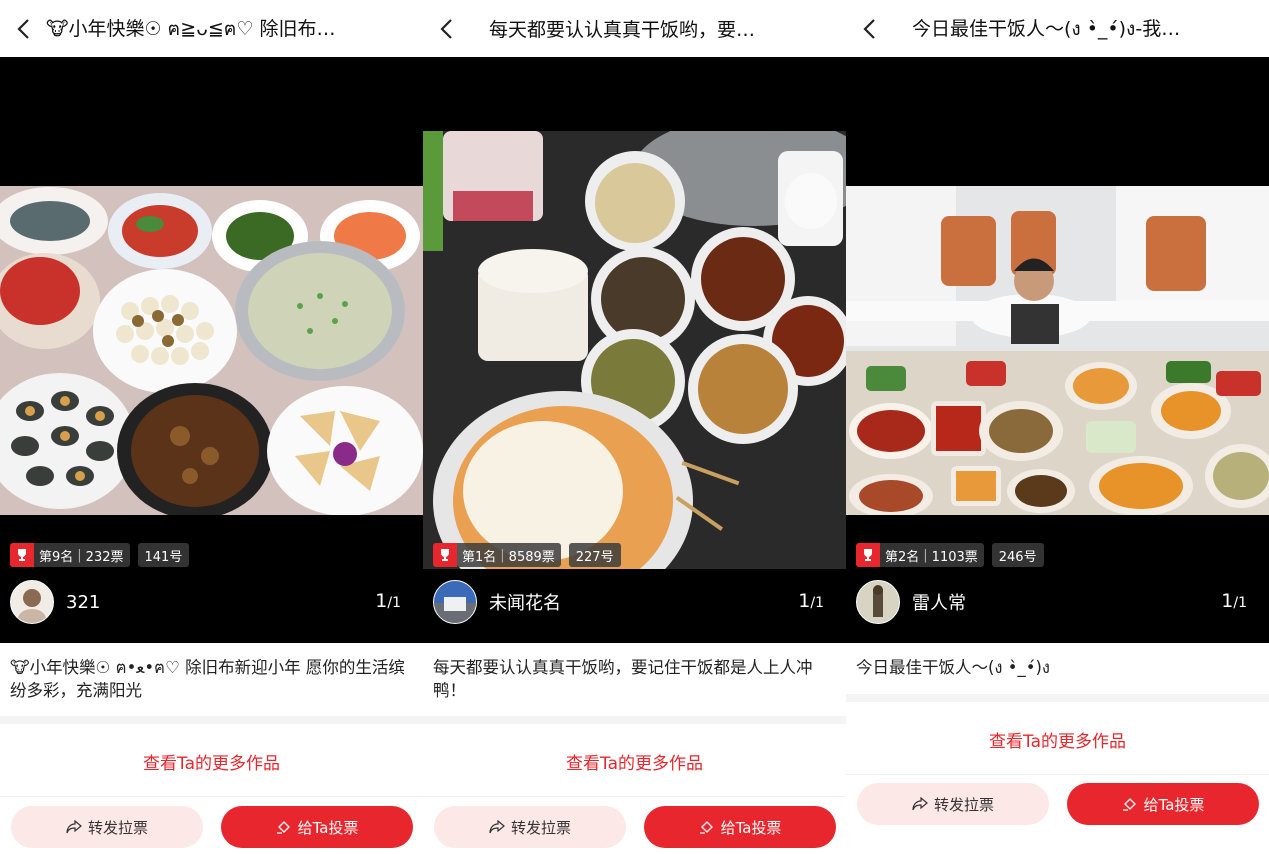 The width and height of the screenshot is (1269, 854). What do you see at coordinates (954, 557) in the screenshot?
I see `vote-count: 1103票` at bounding box center [954, 557].